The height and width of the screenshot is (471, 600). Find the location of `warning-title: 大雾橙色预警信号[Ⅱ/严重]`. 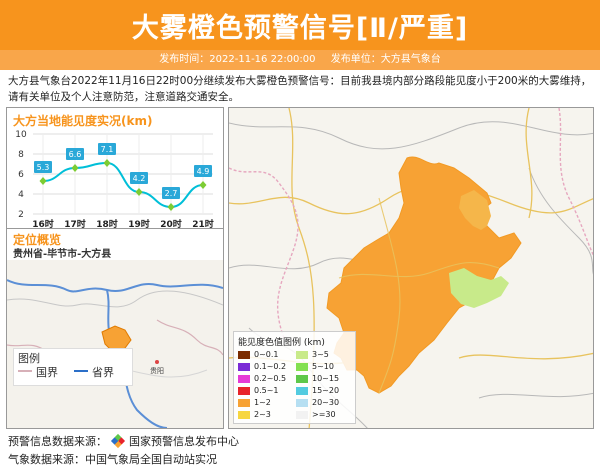

warning-title: 大雾橙色预警信号[Ⅱ/严重] is located at coordinates (300, 28).